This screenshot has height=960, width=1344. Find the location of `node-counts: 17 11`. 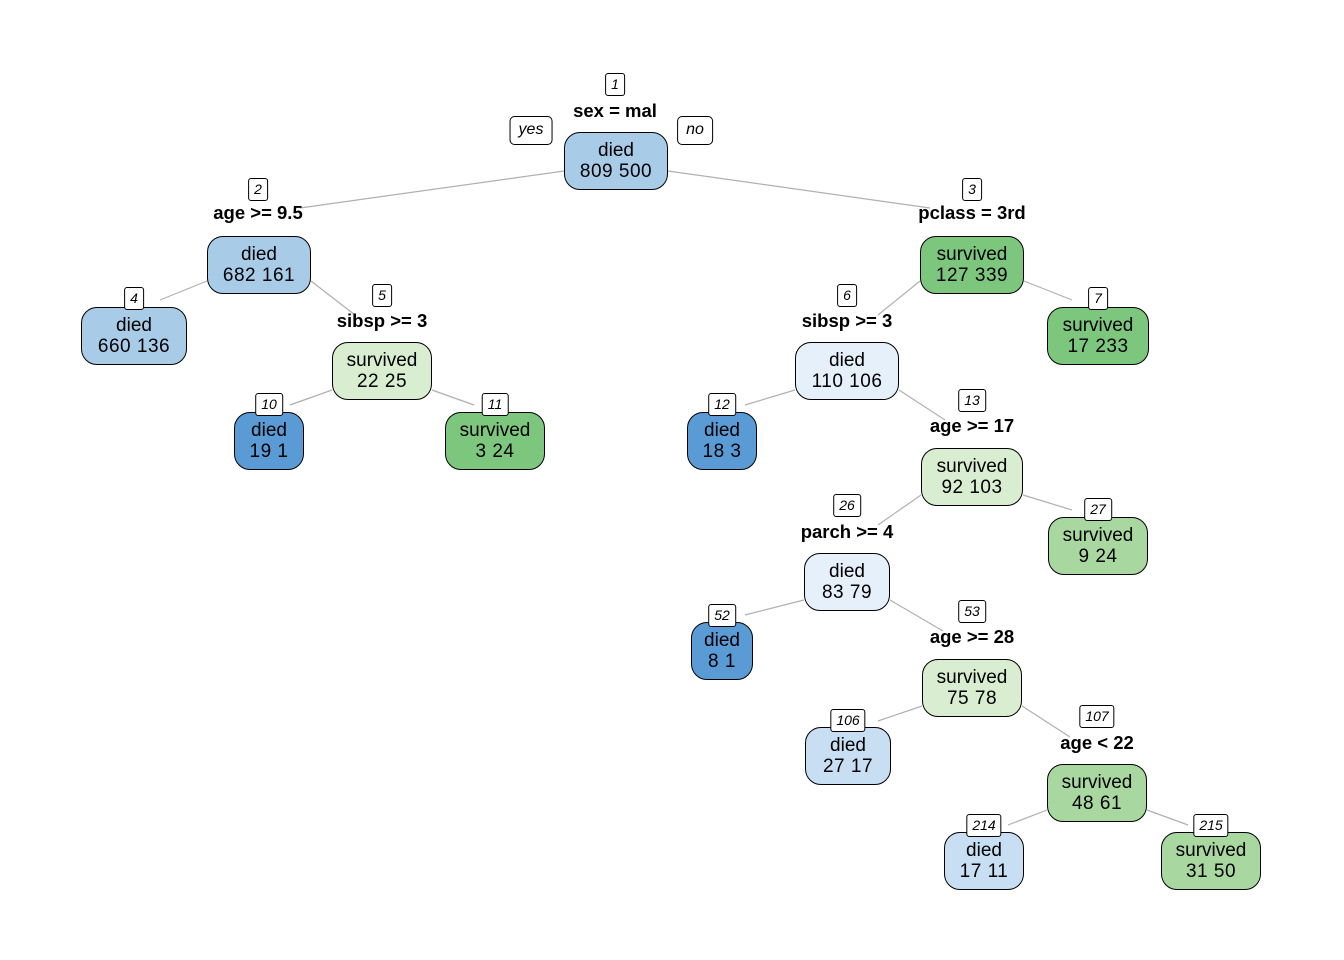

node-counts: 17 11 is located at coordinates (984, 871).